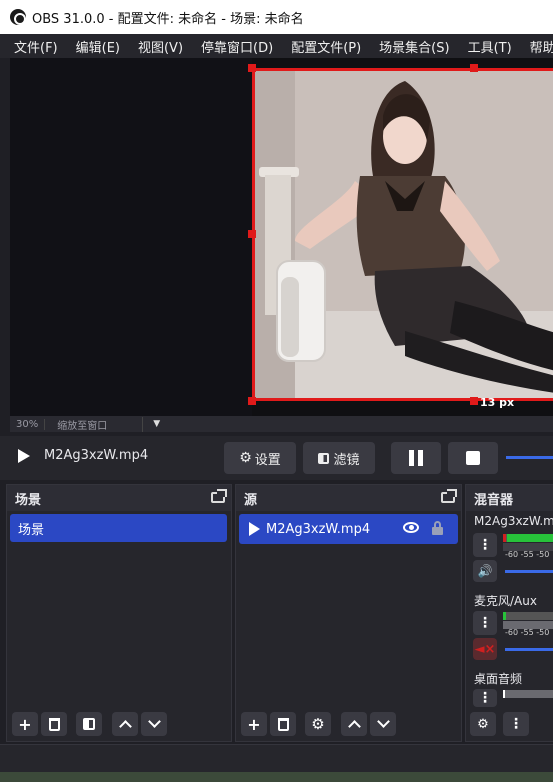 The image size is (553, 782). I want to click on settings-button: ⚙ 设置, so click(260, 458).